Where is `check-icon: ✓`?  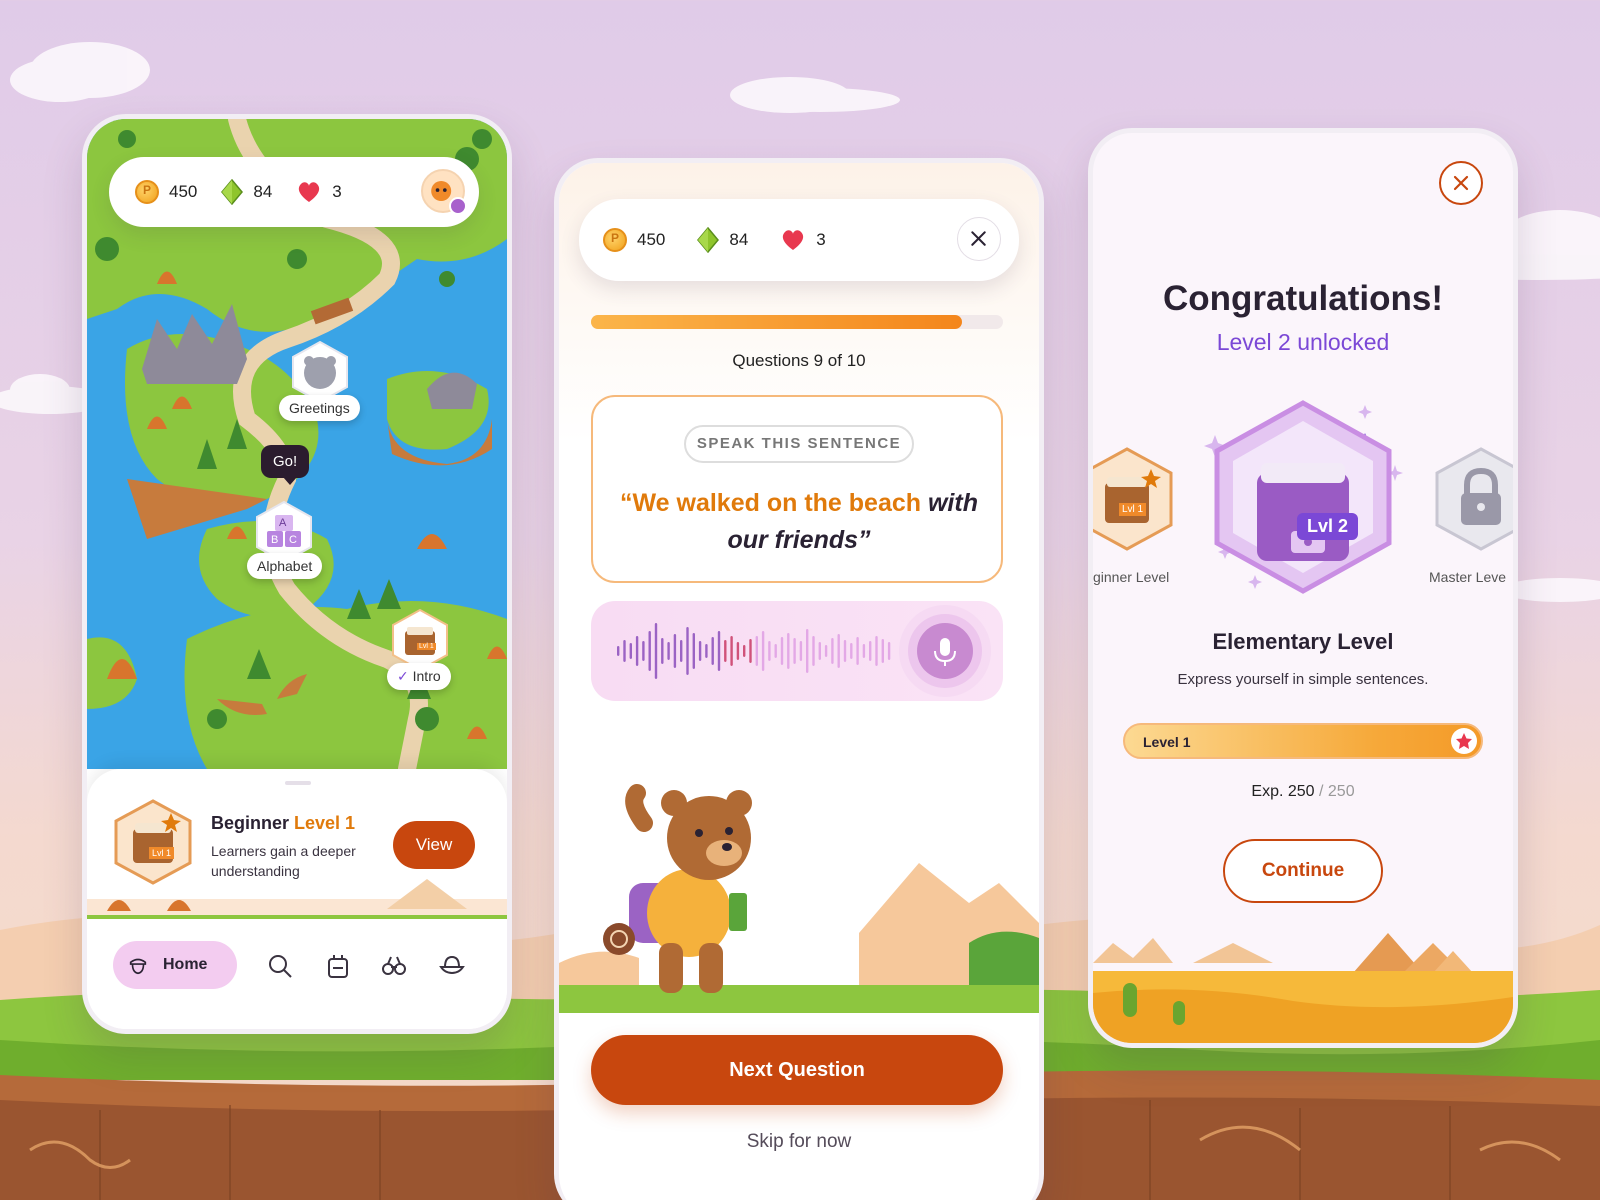
check-icon: ✓ is located at coordinates (403, 676).